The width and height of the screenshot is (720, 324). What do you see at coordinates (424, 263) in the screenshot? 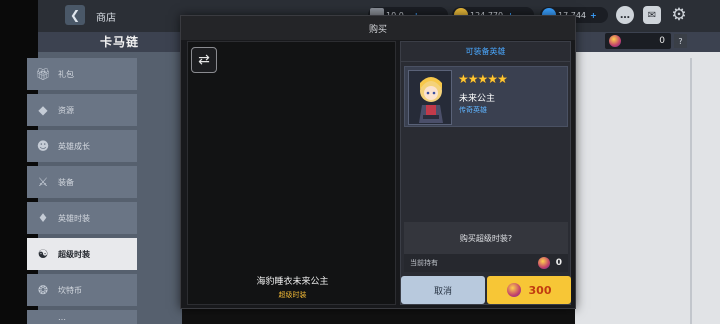
I see `owned-label: 当前持有` at bounding box center [424, 263].